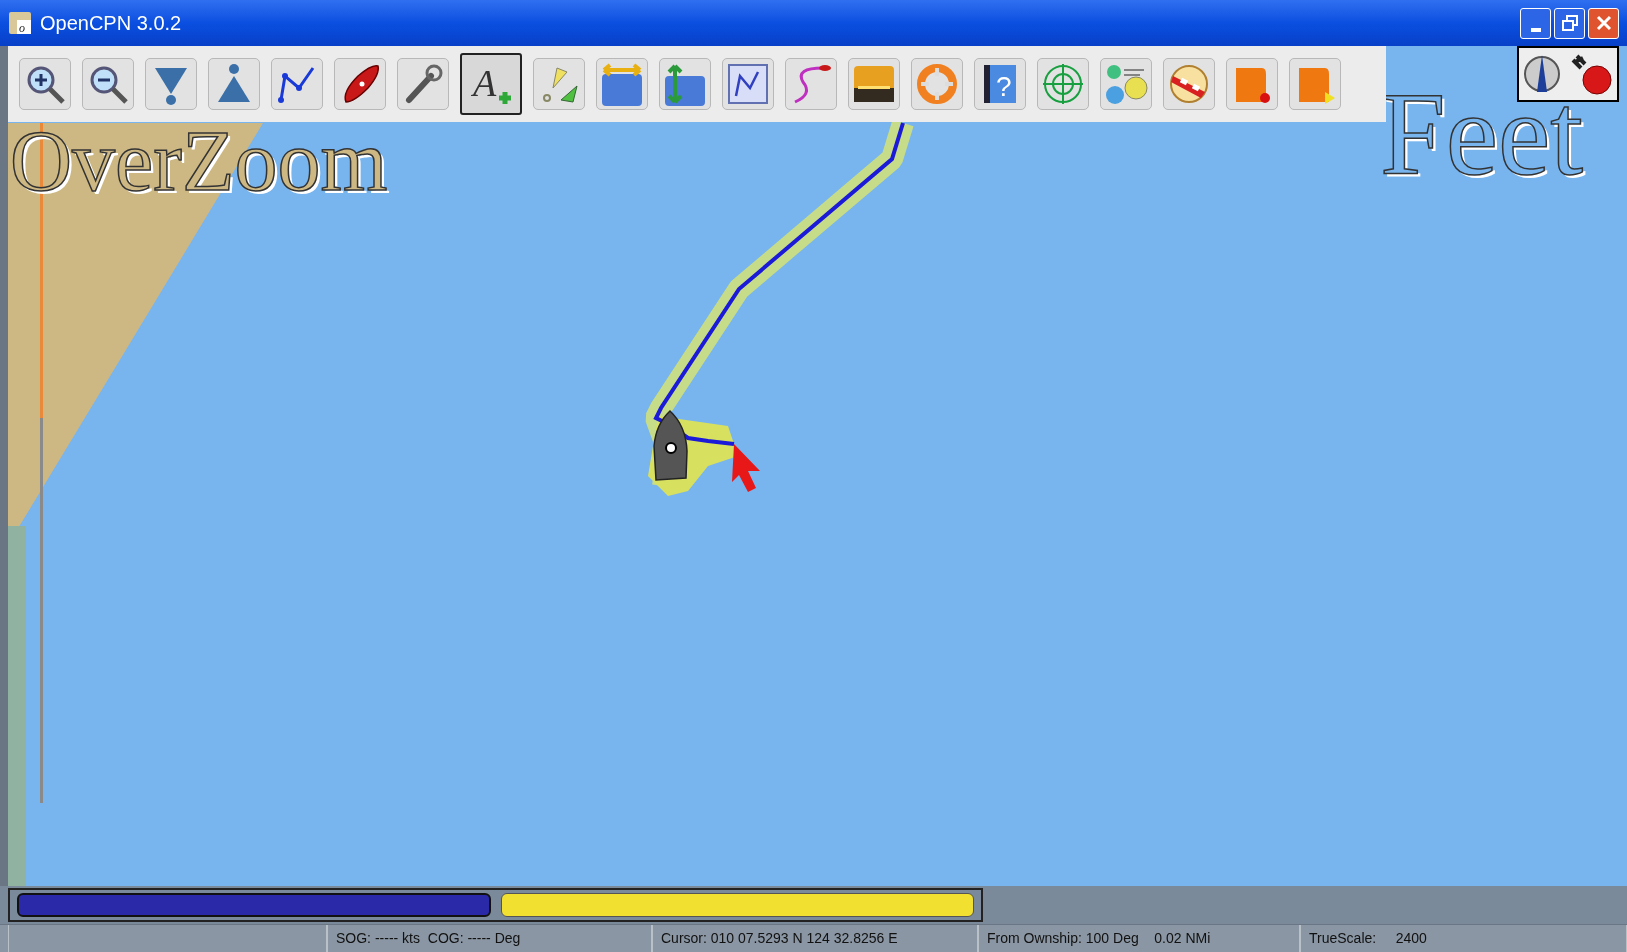 The image size is (1627, 952). I want to click on gauges-icon, so click(1126, 84).